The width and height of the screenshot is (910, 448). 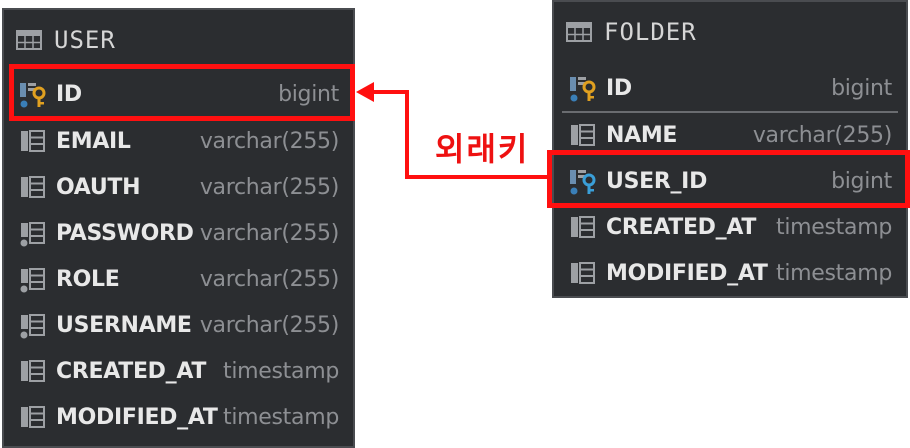 What do you see at coordinates (482, 149) in the screenshot?
I see `foreign-key-label: 외래키` at bounding box center [482, 149].